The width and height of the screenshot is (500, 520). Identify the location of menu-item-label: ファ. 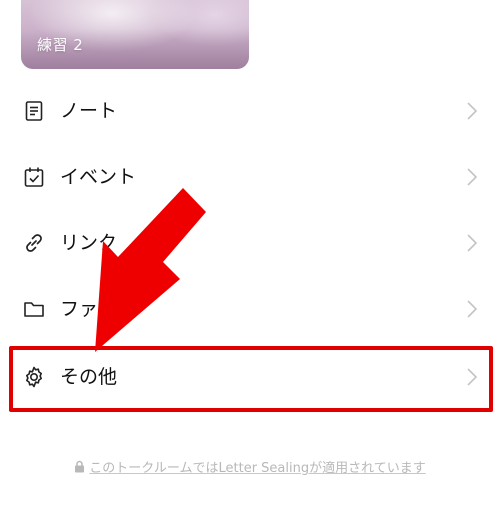
(79, 309).